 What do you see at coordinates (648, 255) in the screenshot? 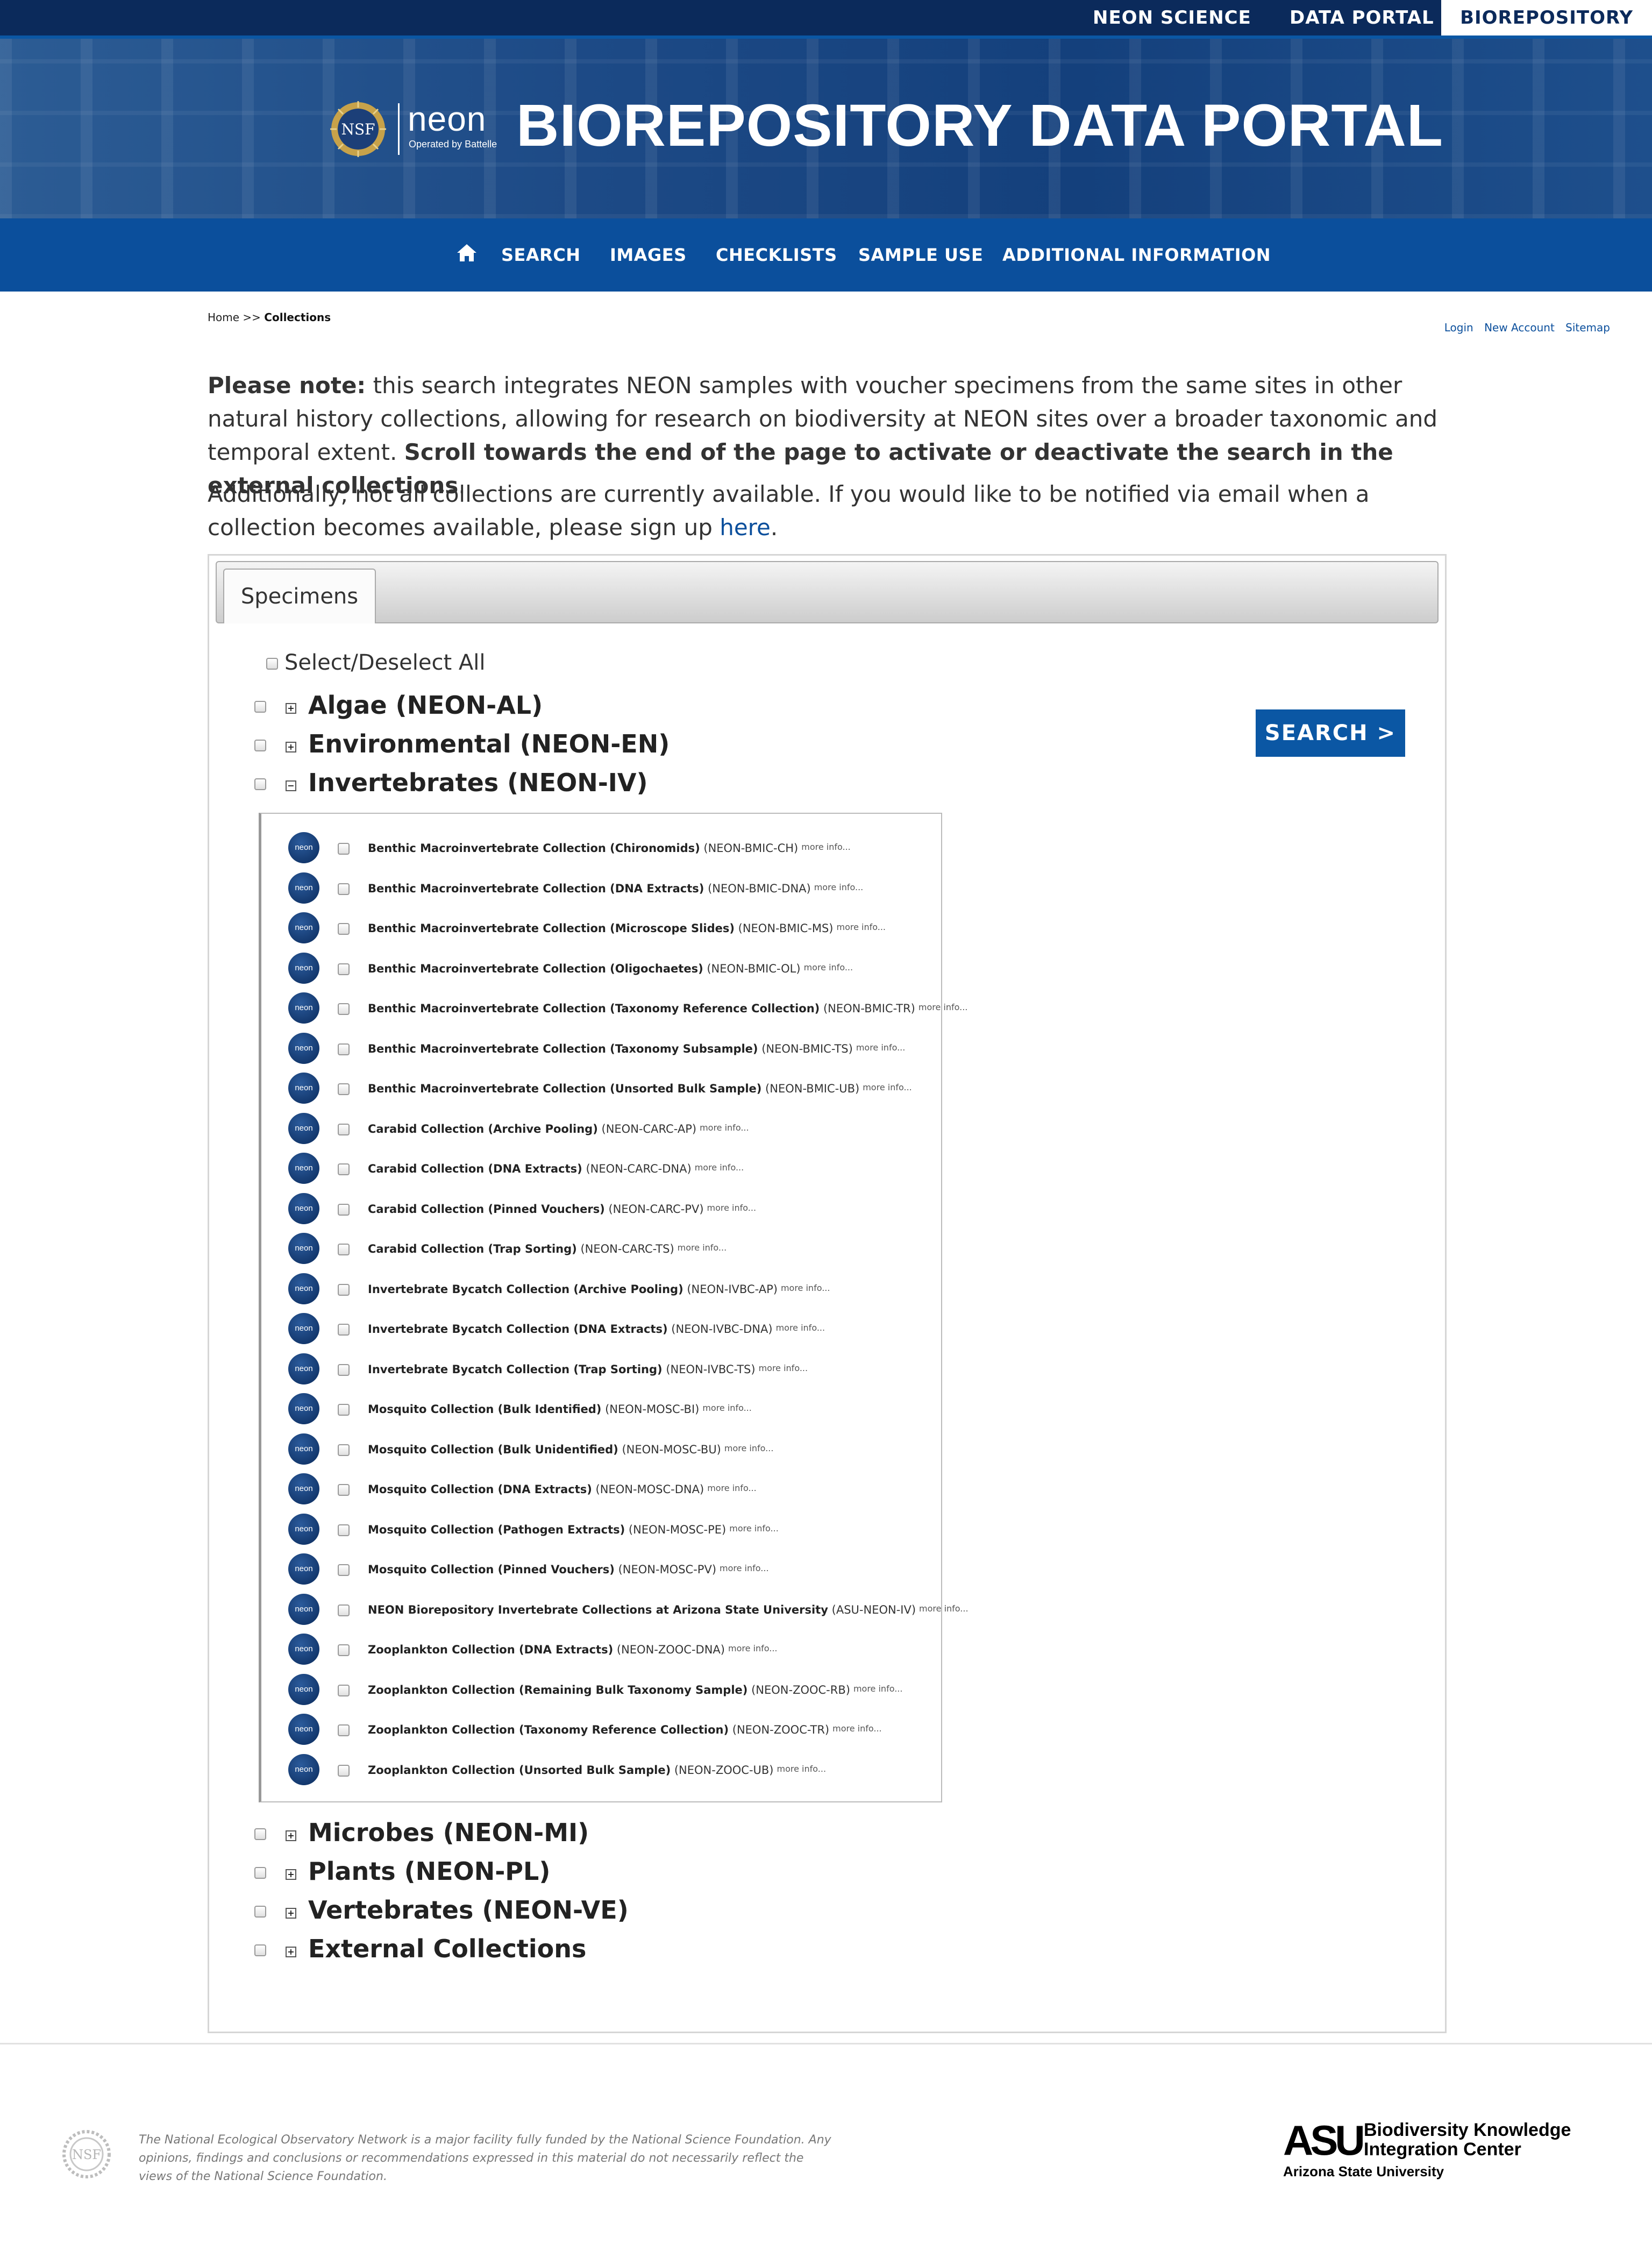
I see `nav-images: IMAGES` at bounding box center [648, 255].